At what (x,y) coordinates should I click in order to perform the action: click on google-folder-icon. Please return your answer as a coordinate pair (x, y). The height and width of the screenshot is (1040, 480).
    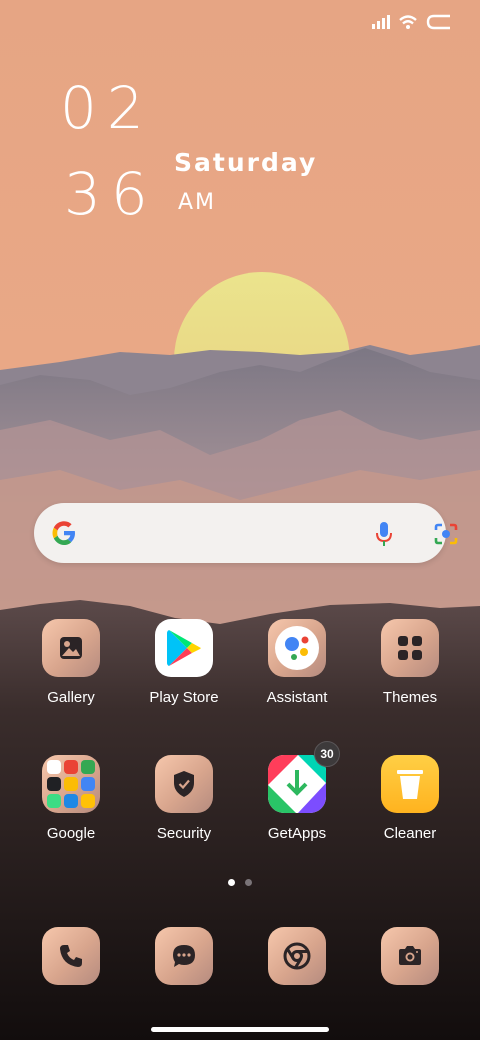
    Looking at the image, I should click on (71, 784).